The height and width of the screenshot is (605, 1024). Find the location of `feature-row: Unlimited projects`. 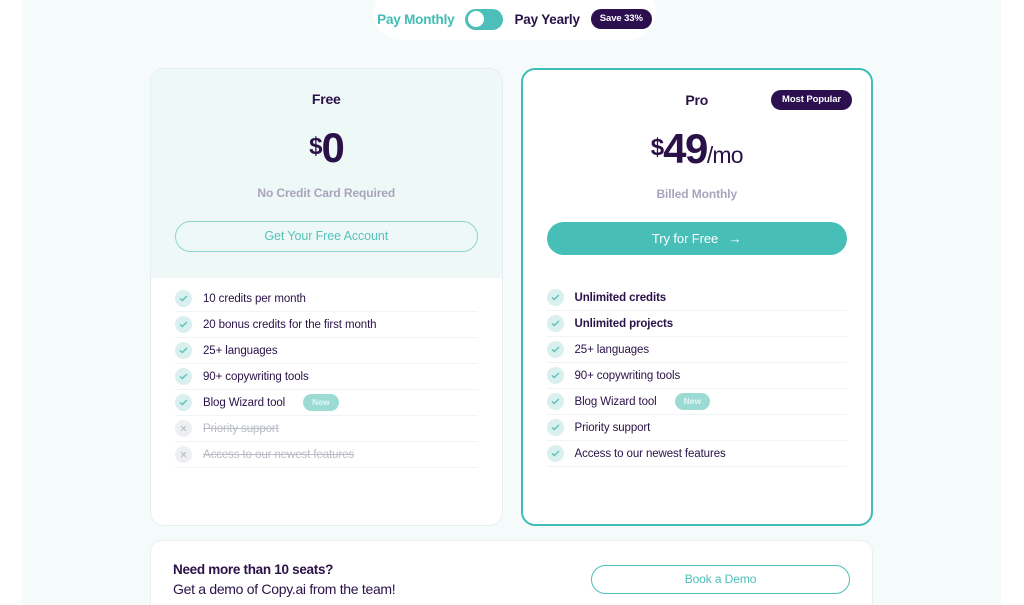

feature-row: Unlimited projects is located at coordinates (696, 324).